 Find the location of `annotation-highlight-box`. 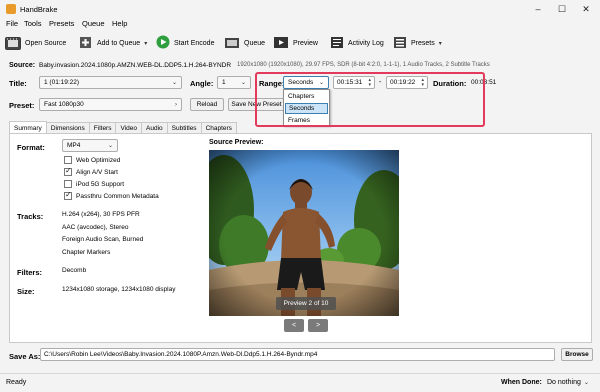

annotation-highlight-box is located at coordinates (370, 99).